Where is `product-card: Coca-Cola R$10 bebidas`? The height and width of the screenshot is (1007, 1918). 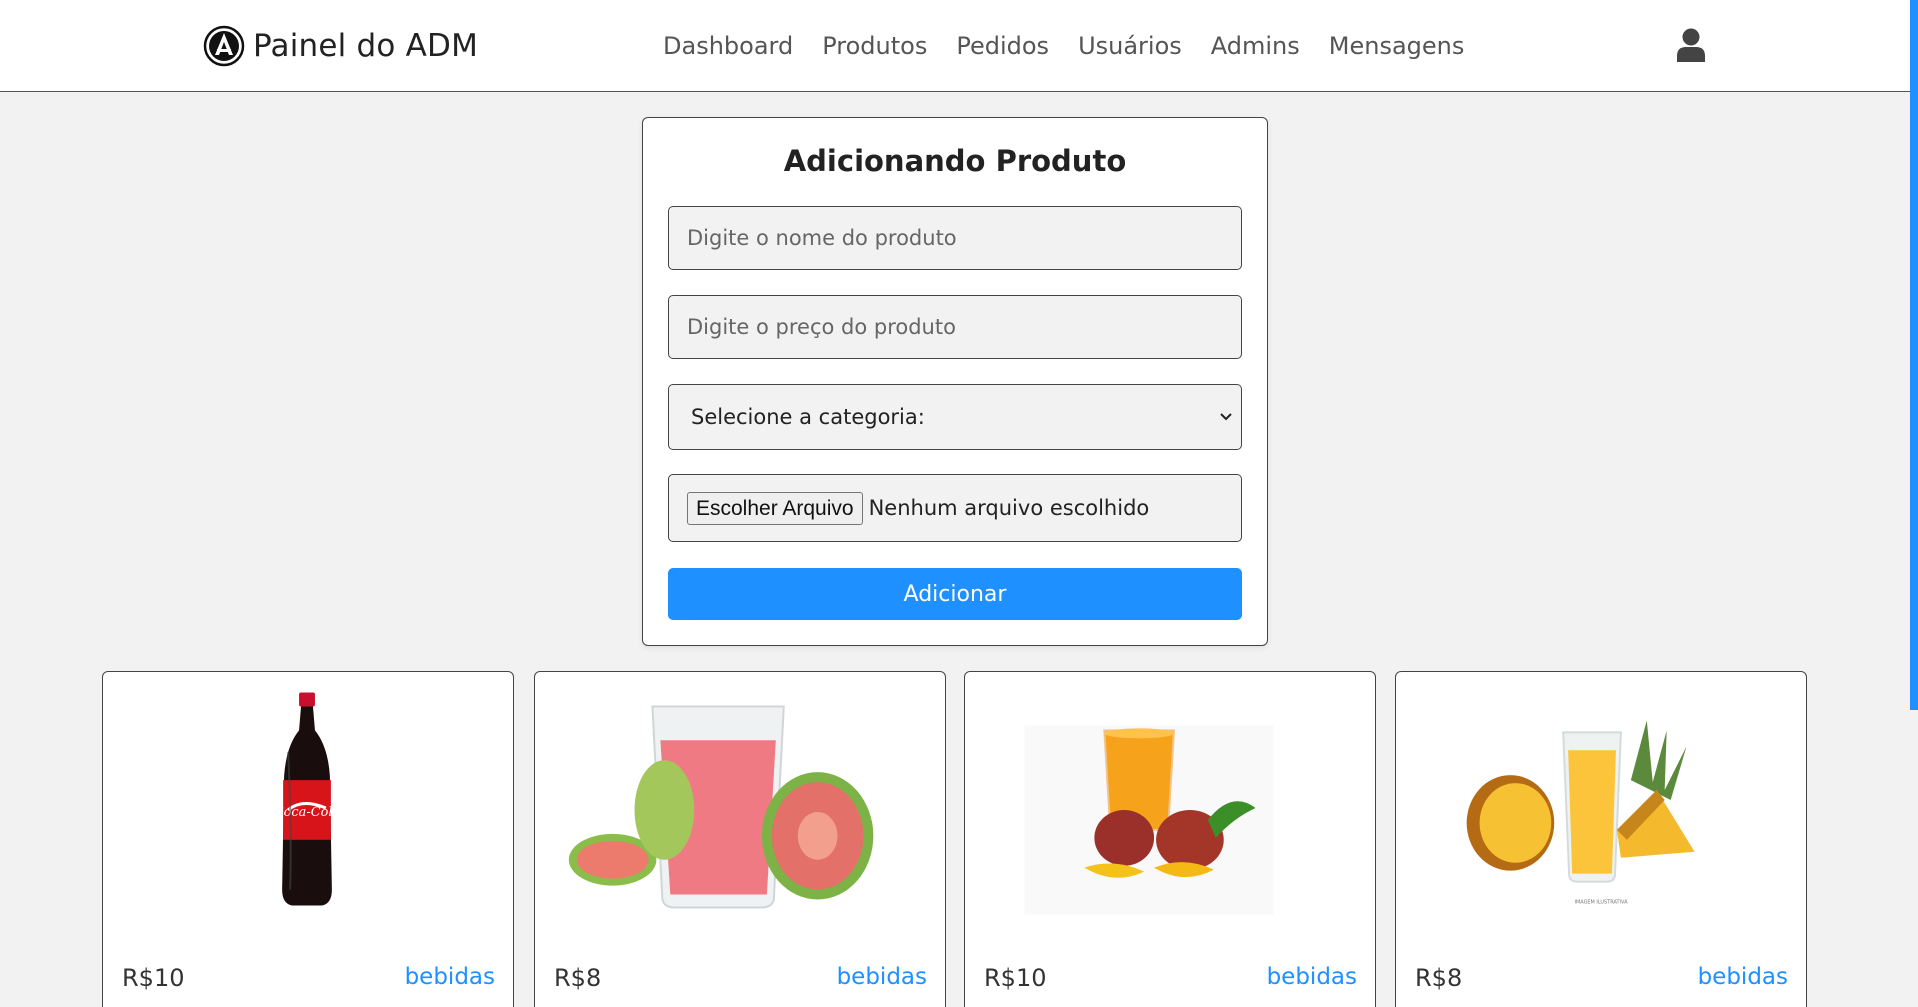
product-card: Coca-Cola R$10 bebidas is located at coordinates (308, 839).